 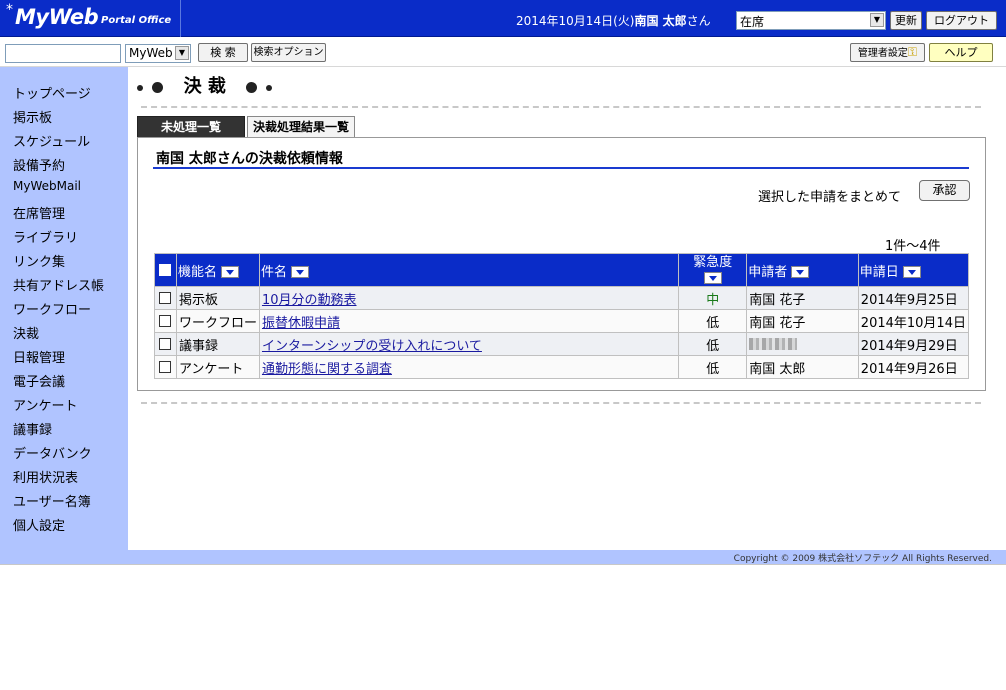 What do you see at coordinates (52, 308) in the screenshot?
I see `sidebar-item-workflow: ワークフロー` at bounding box center [52, 308].